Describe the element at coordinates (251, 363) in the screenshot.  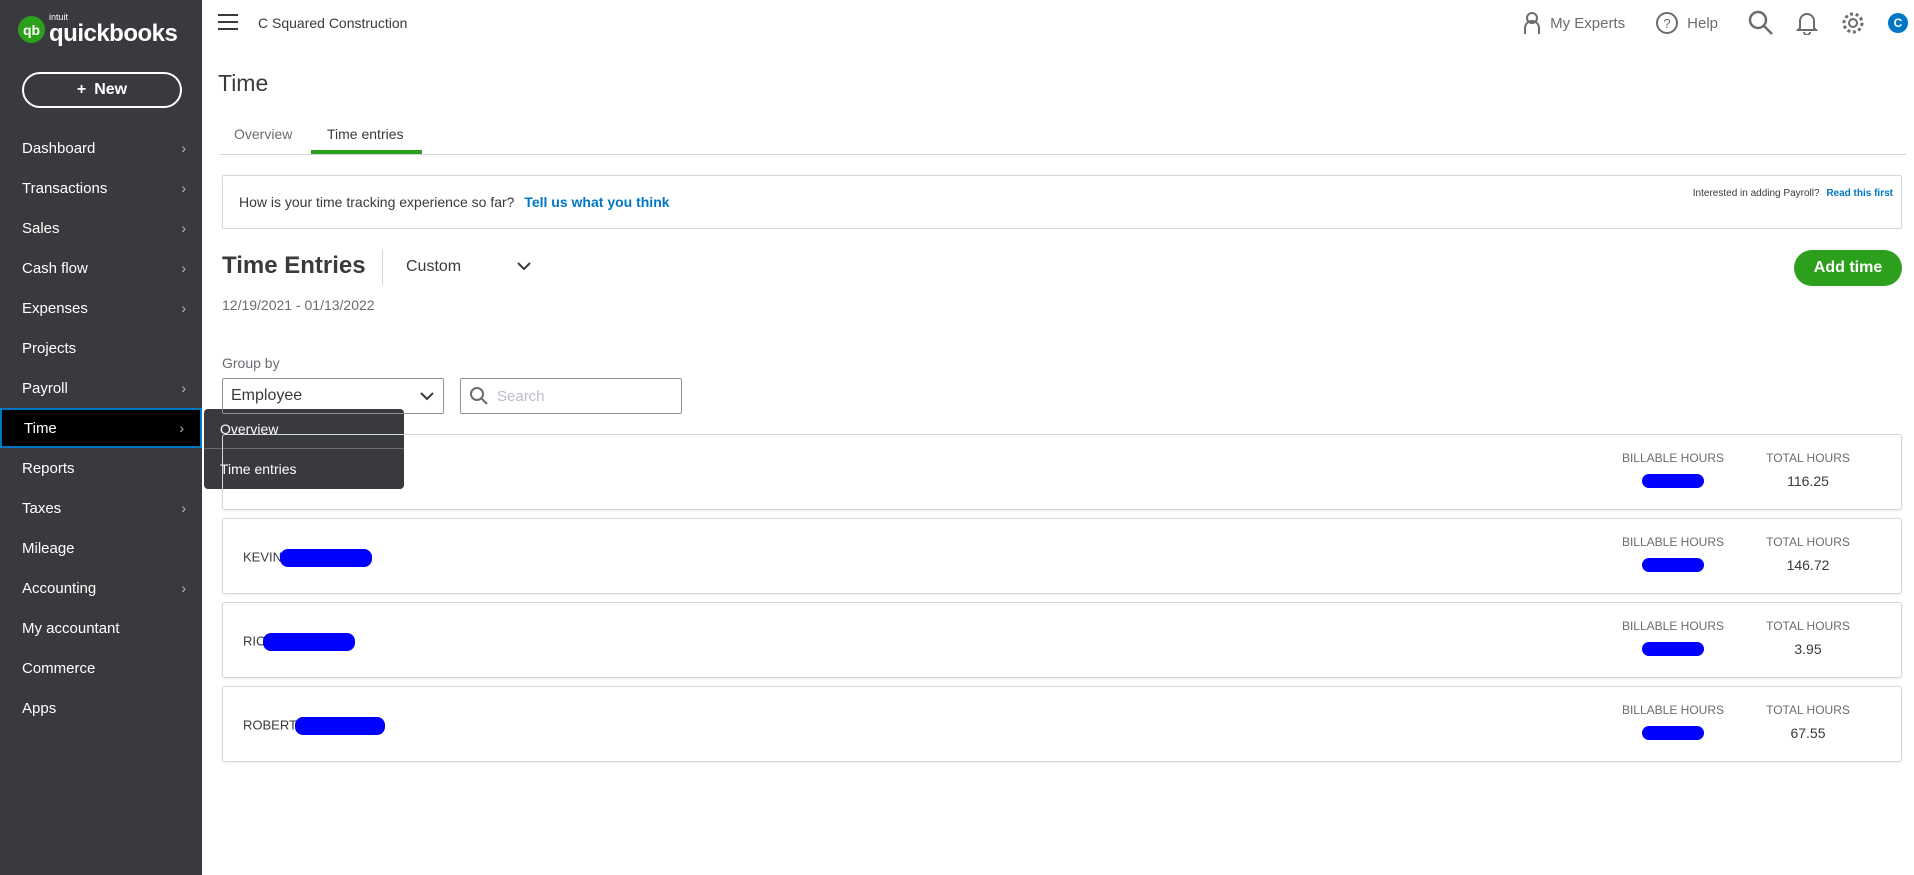
I see `group-by-label: Group by` at that location.